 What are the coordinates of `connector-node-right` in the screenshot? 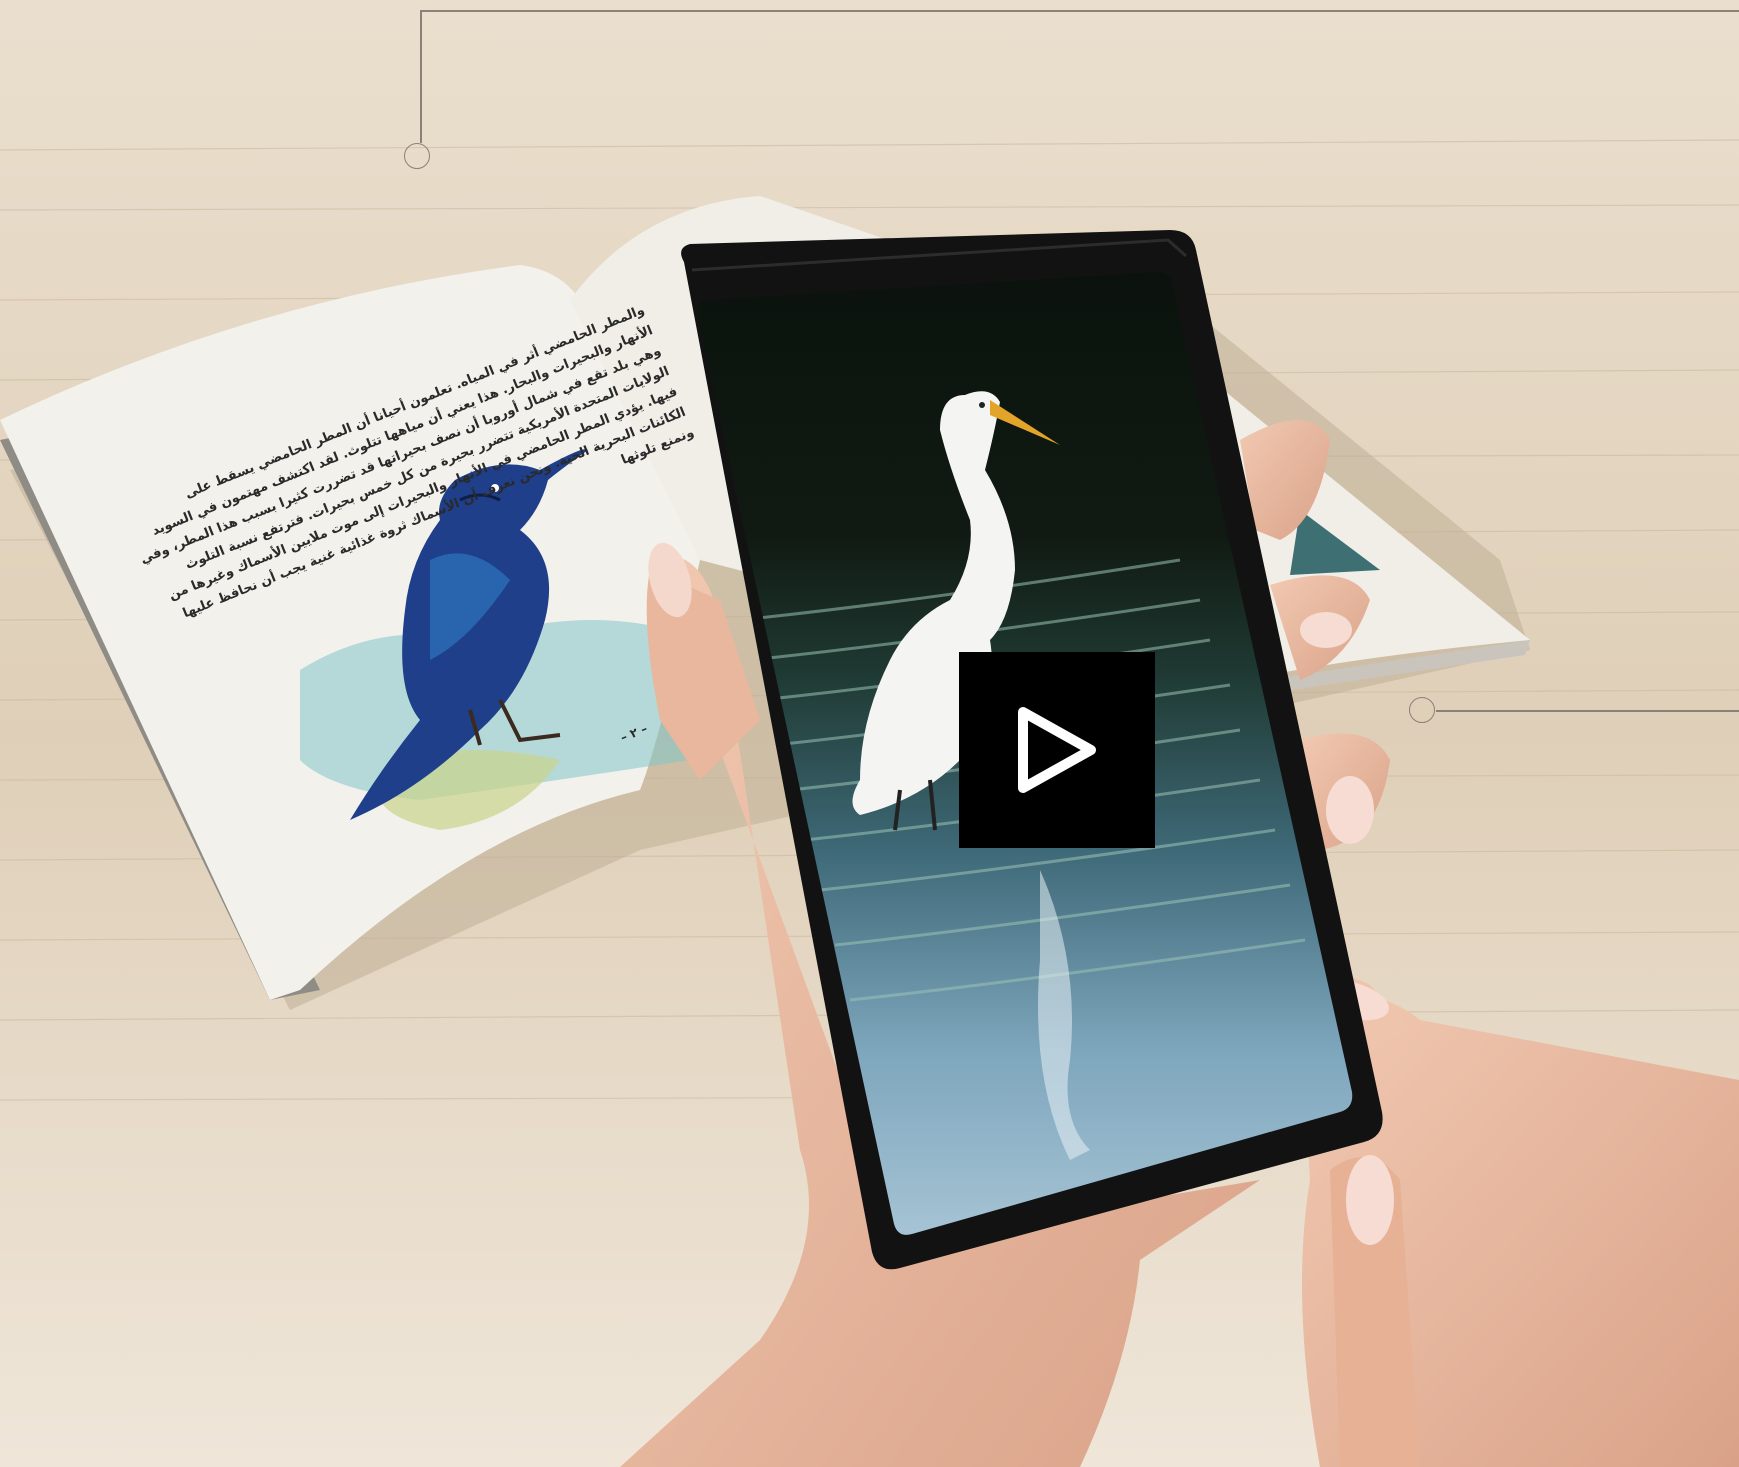 It's located at (1422, 710).